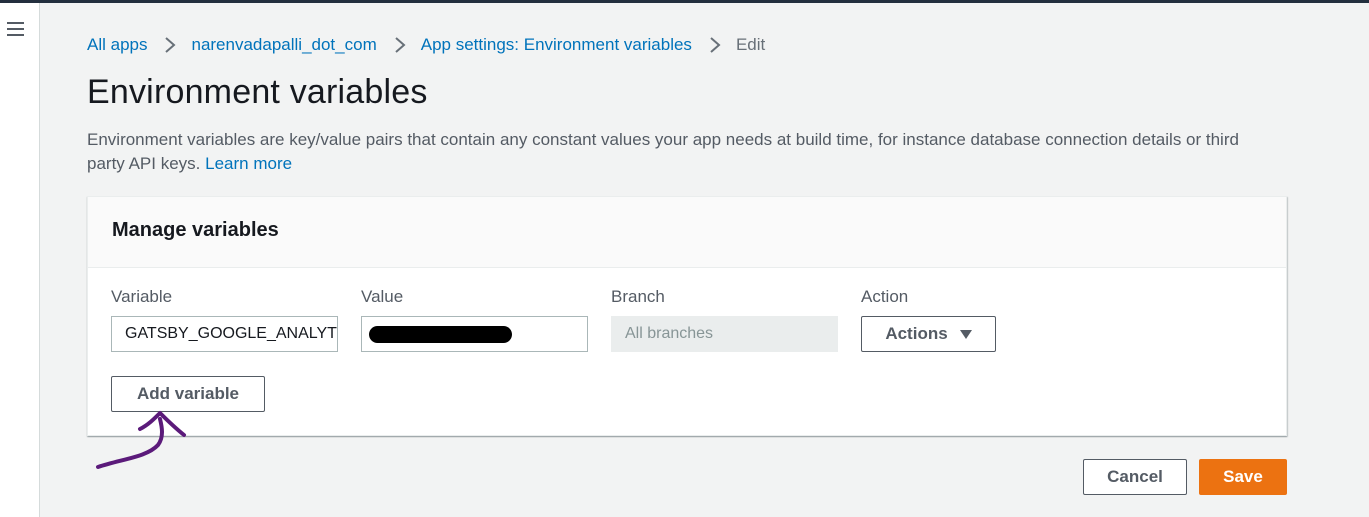 The height and width of the screenshot is (517, 1369). Describe the element at coordinates (885, 296) in the screenshot. I see `column-label-action: Action` at that location.